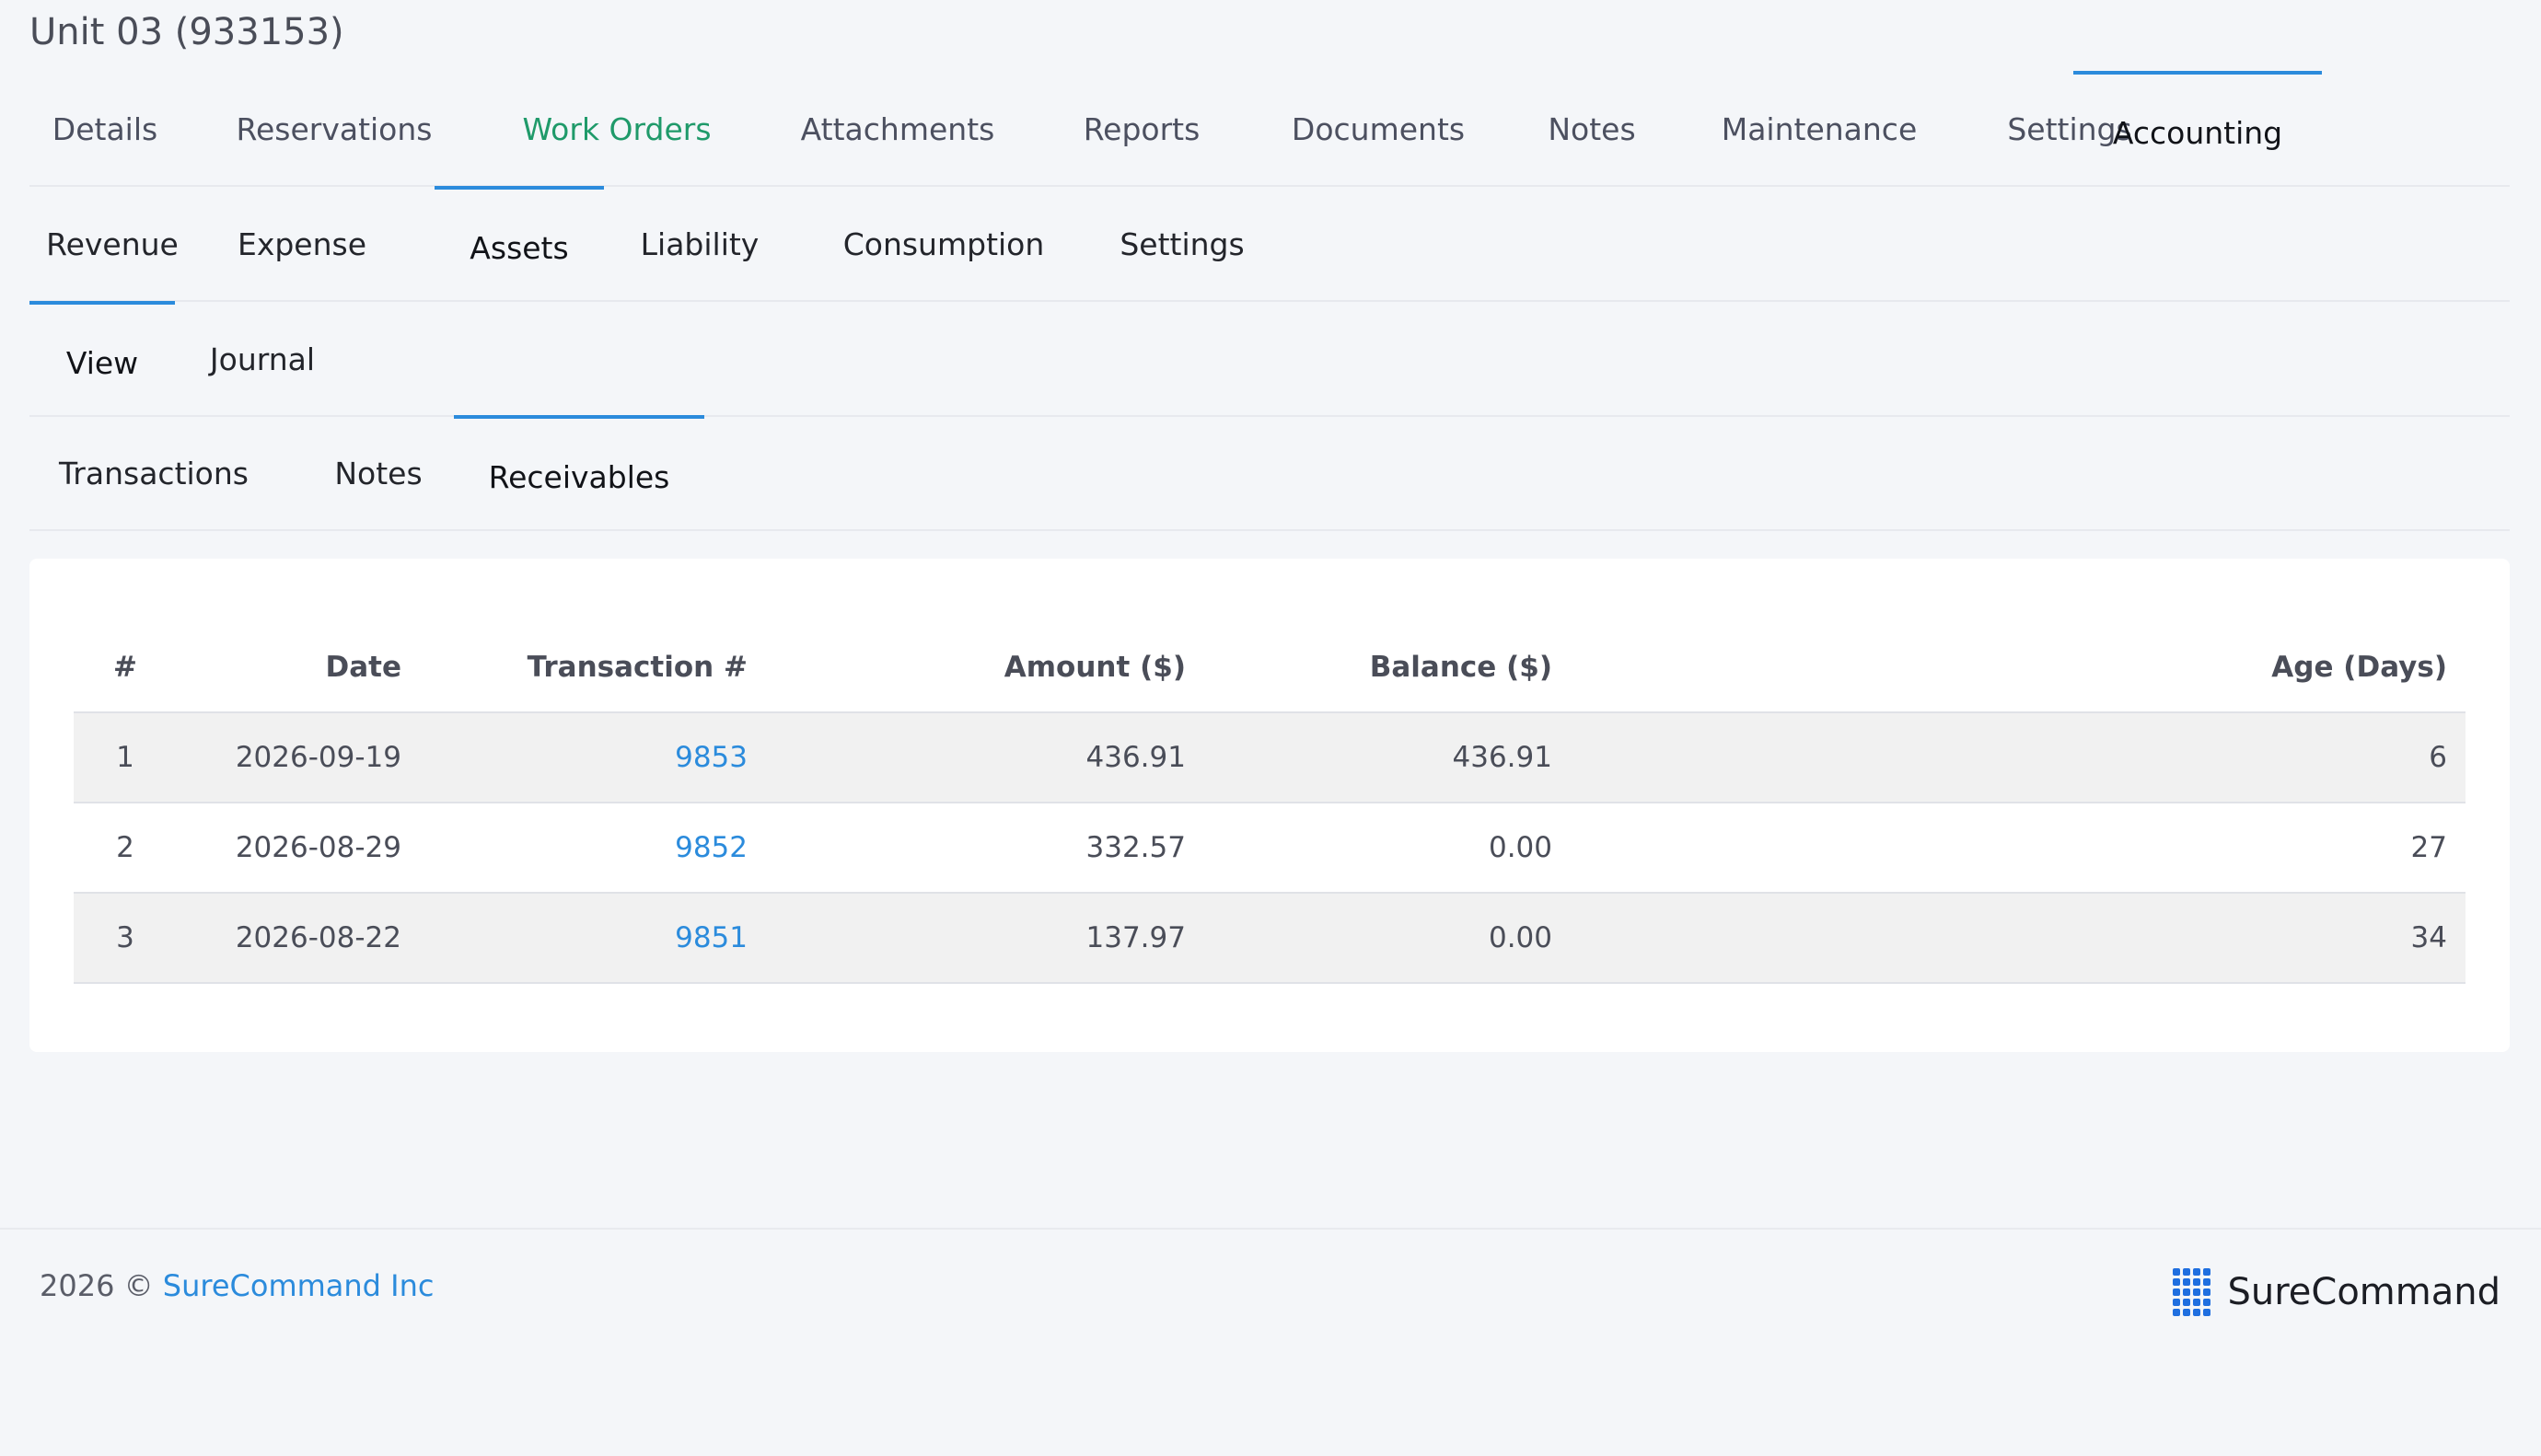 Image resolution: width=2541 pixels, height=1456 pixels. Describe the element at coordinates (334, 128) in the screenshot. I see `tab-reservations: Reservations` at that location.